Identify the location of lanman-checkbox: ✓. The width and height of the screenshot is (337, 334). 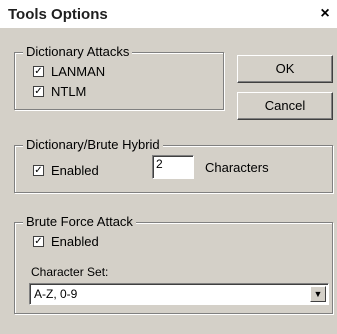
(38, 71).